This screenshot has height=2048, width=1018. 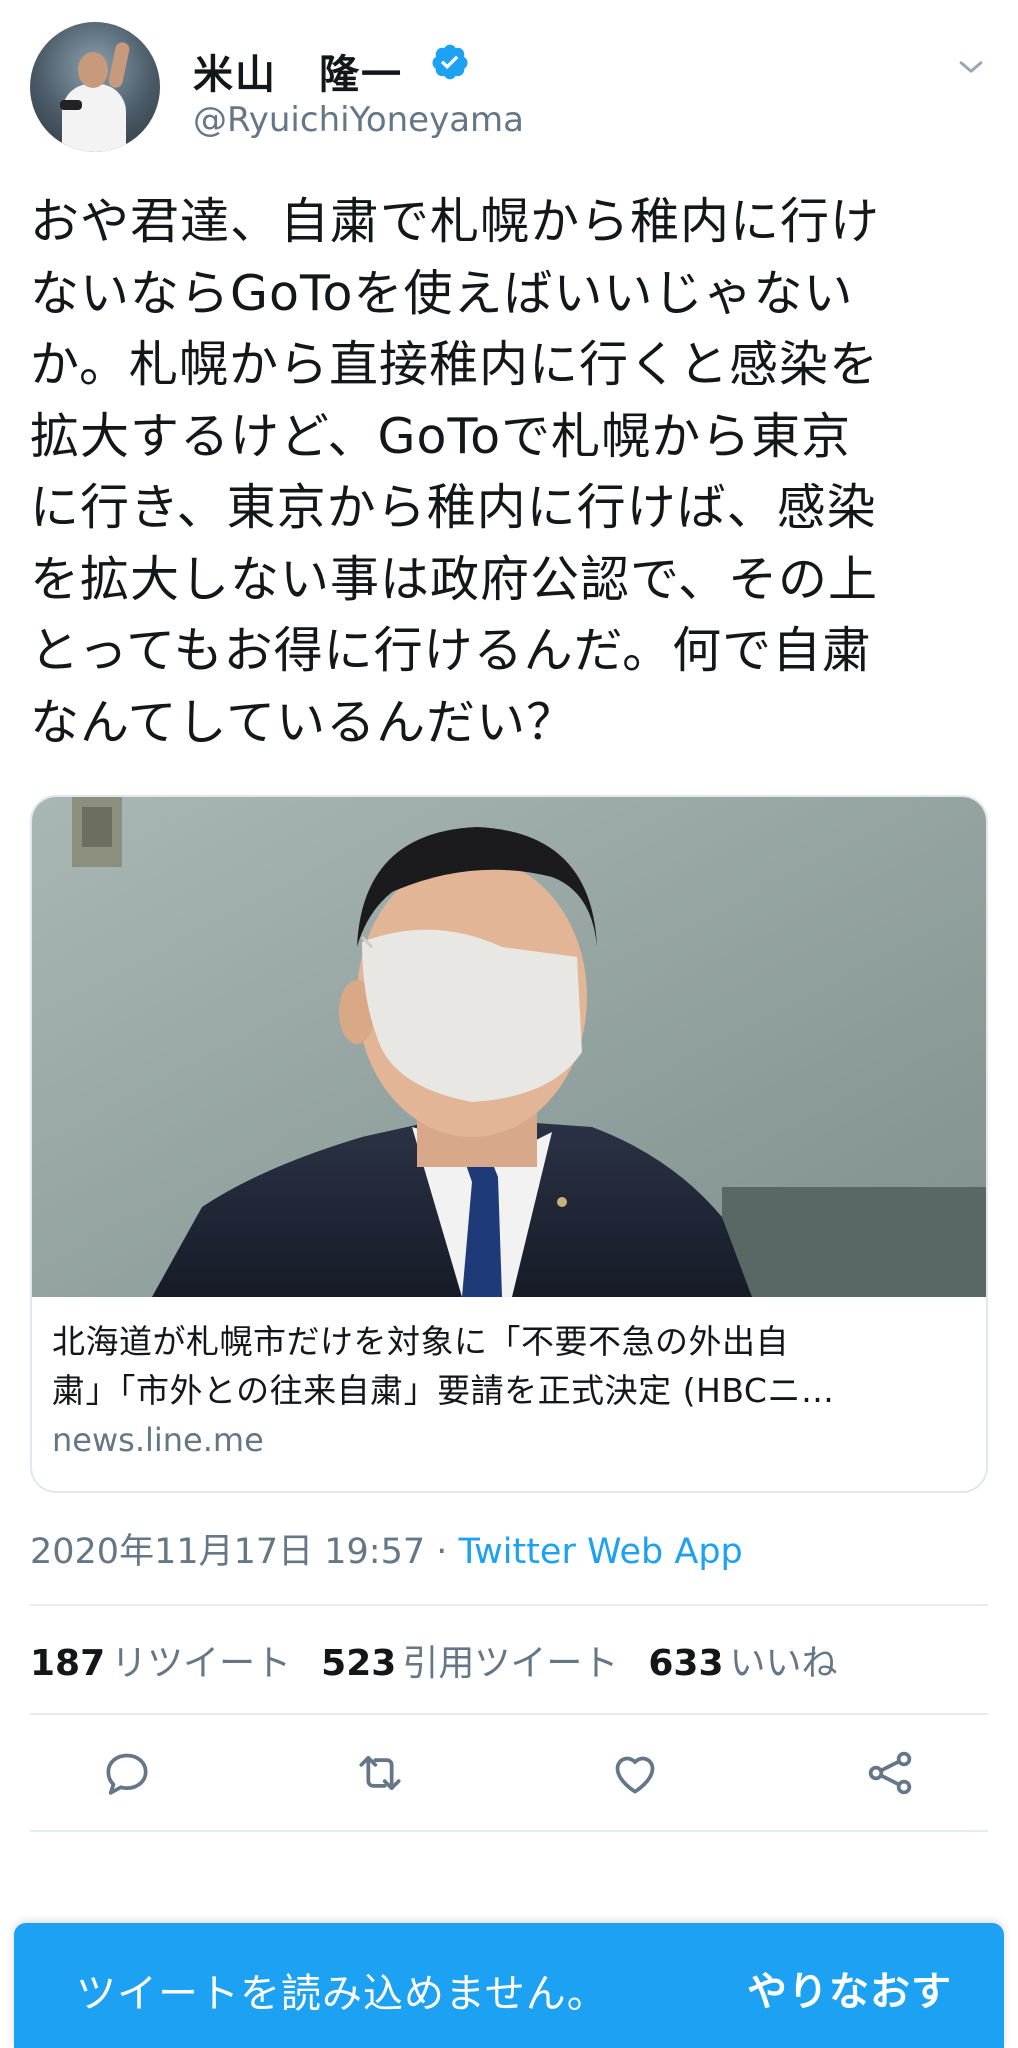 What do you see at coordinates (127, 1773) in the screenshot?
I see `reply-icon` at bounding box center [127, 1773].